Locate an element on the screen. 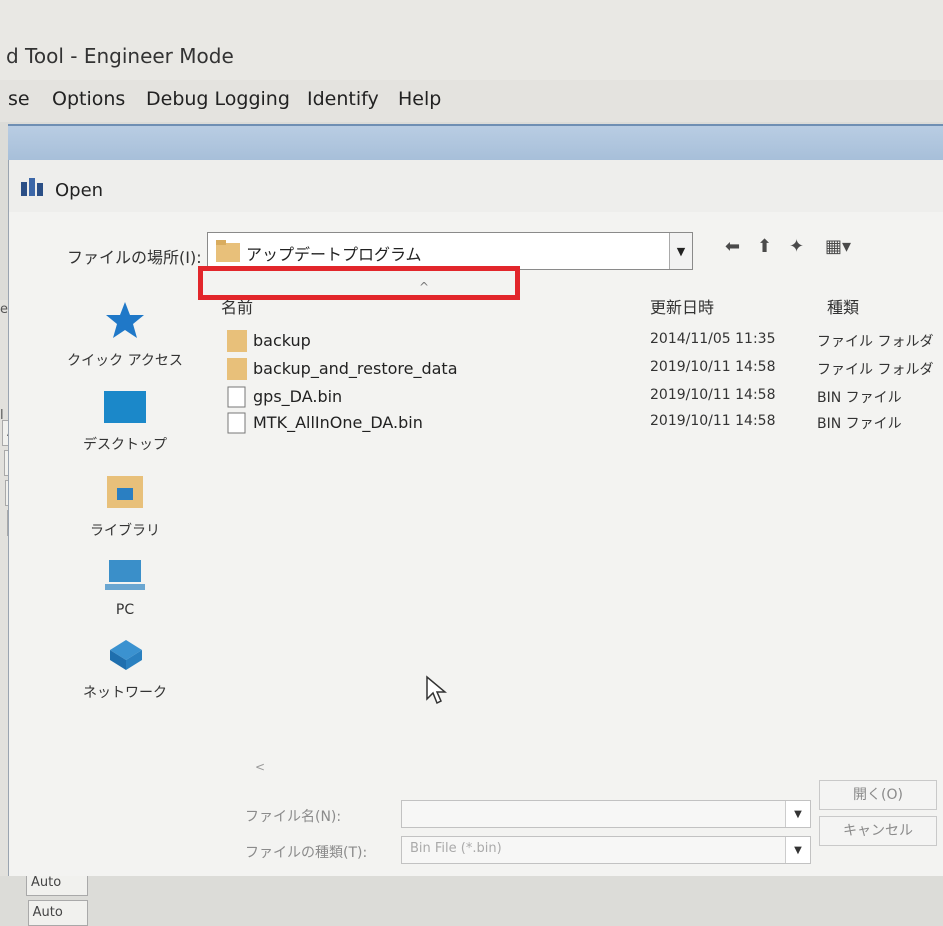 The width and height of the screenshot is (943, 926). column-header-date: 更新日時 is located at coordinates (682, 306).